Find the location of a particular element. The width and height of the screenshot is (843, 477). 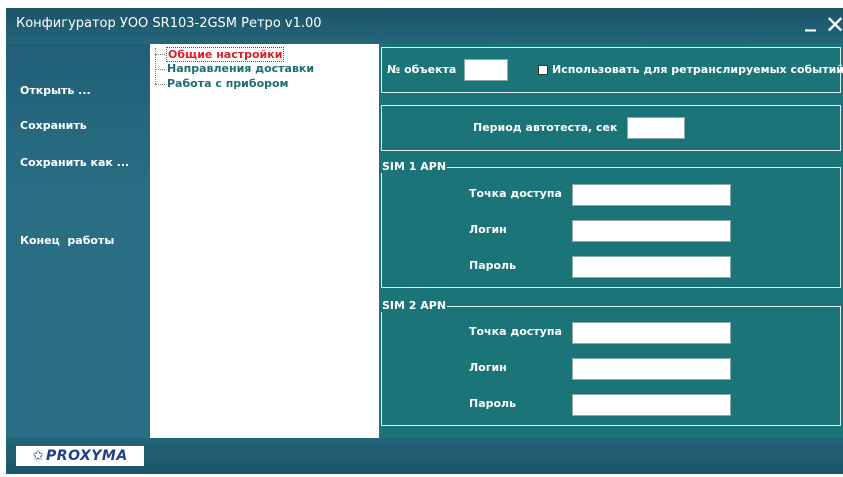

footer: ✩ PROXYMA is located at coordinates (424, 456).